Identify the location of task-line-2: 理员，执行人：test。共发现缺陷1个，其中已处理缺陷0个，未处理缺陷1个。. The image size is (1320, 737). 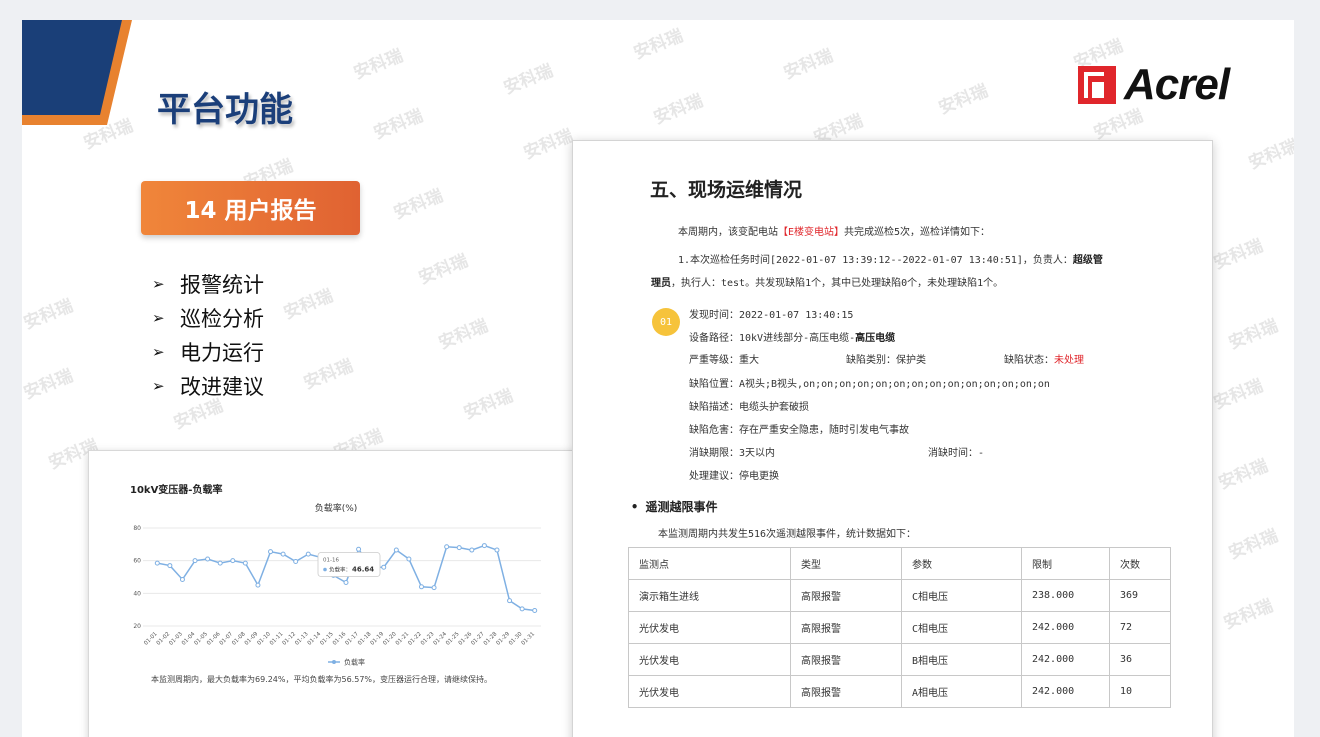
(827, 281).